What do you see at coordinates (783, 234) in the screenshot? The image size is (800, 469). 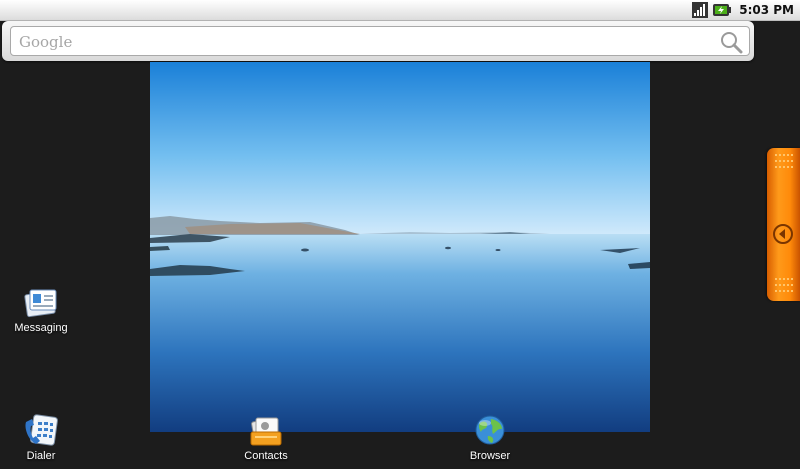 I see `arrow-left-circle-icon` at bounding box center [783, 234].